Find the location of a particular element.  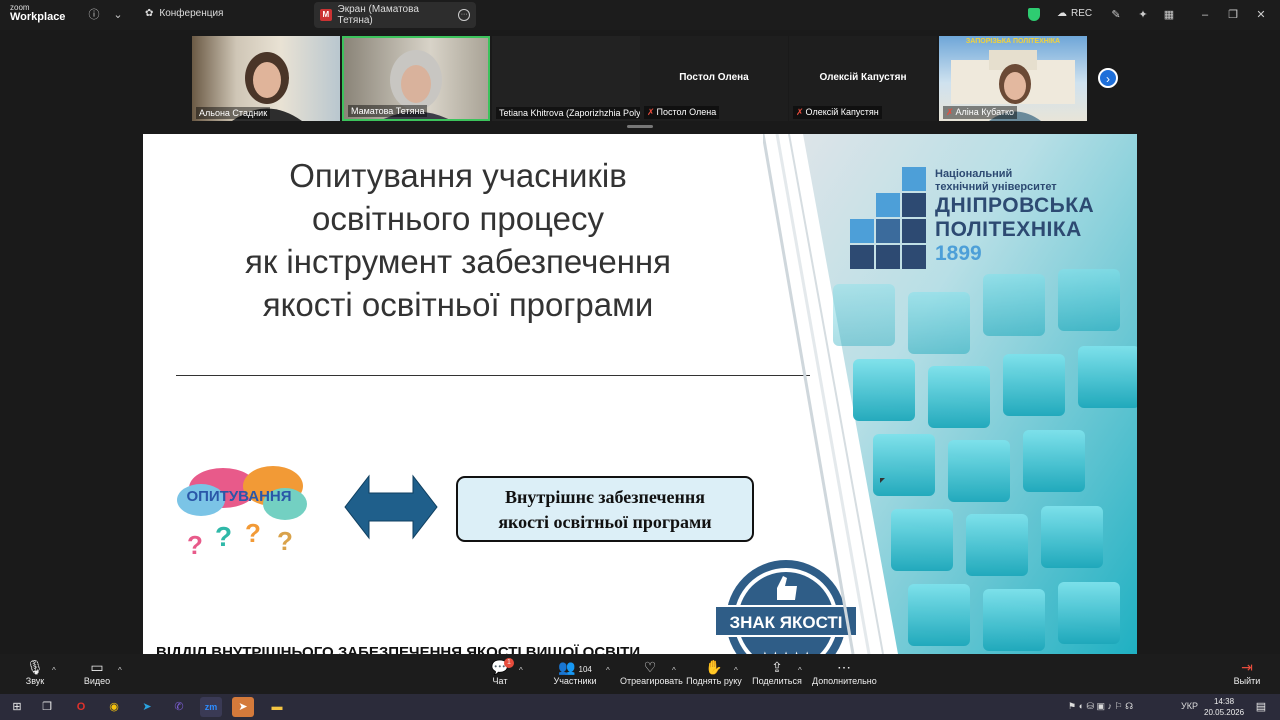

strip-resize-handle is located at coordinates (640, 126).